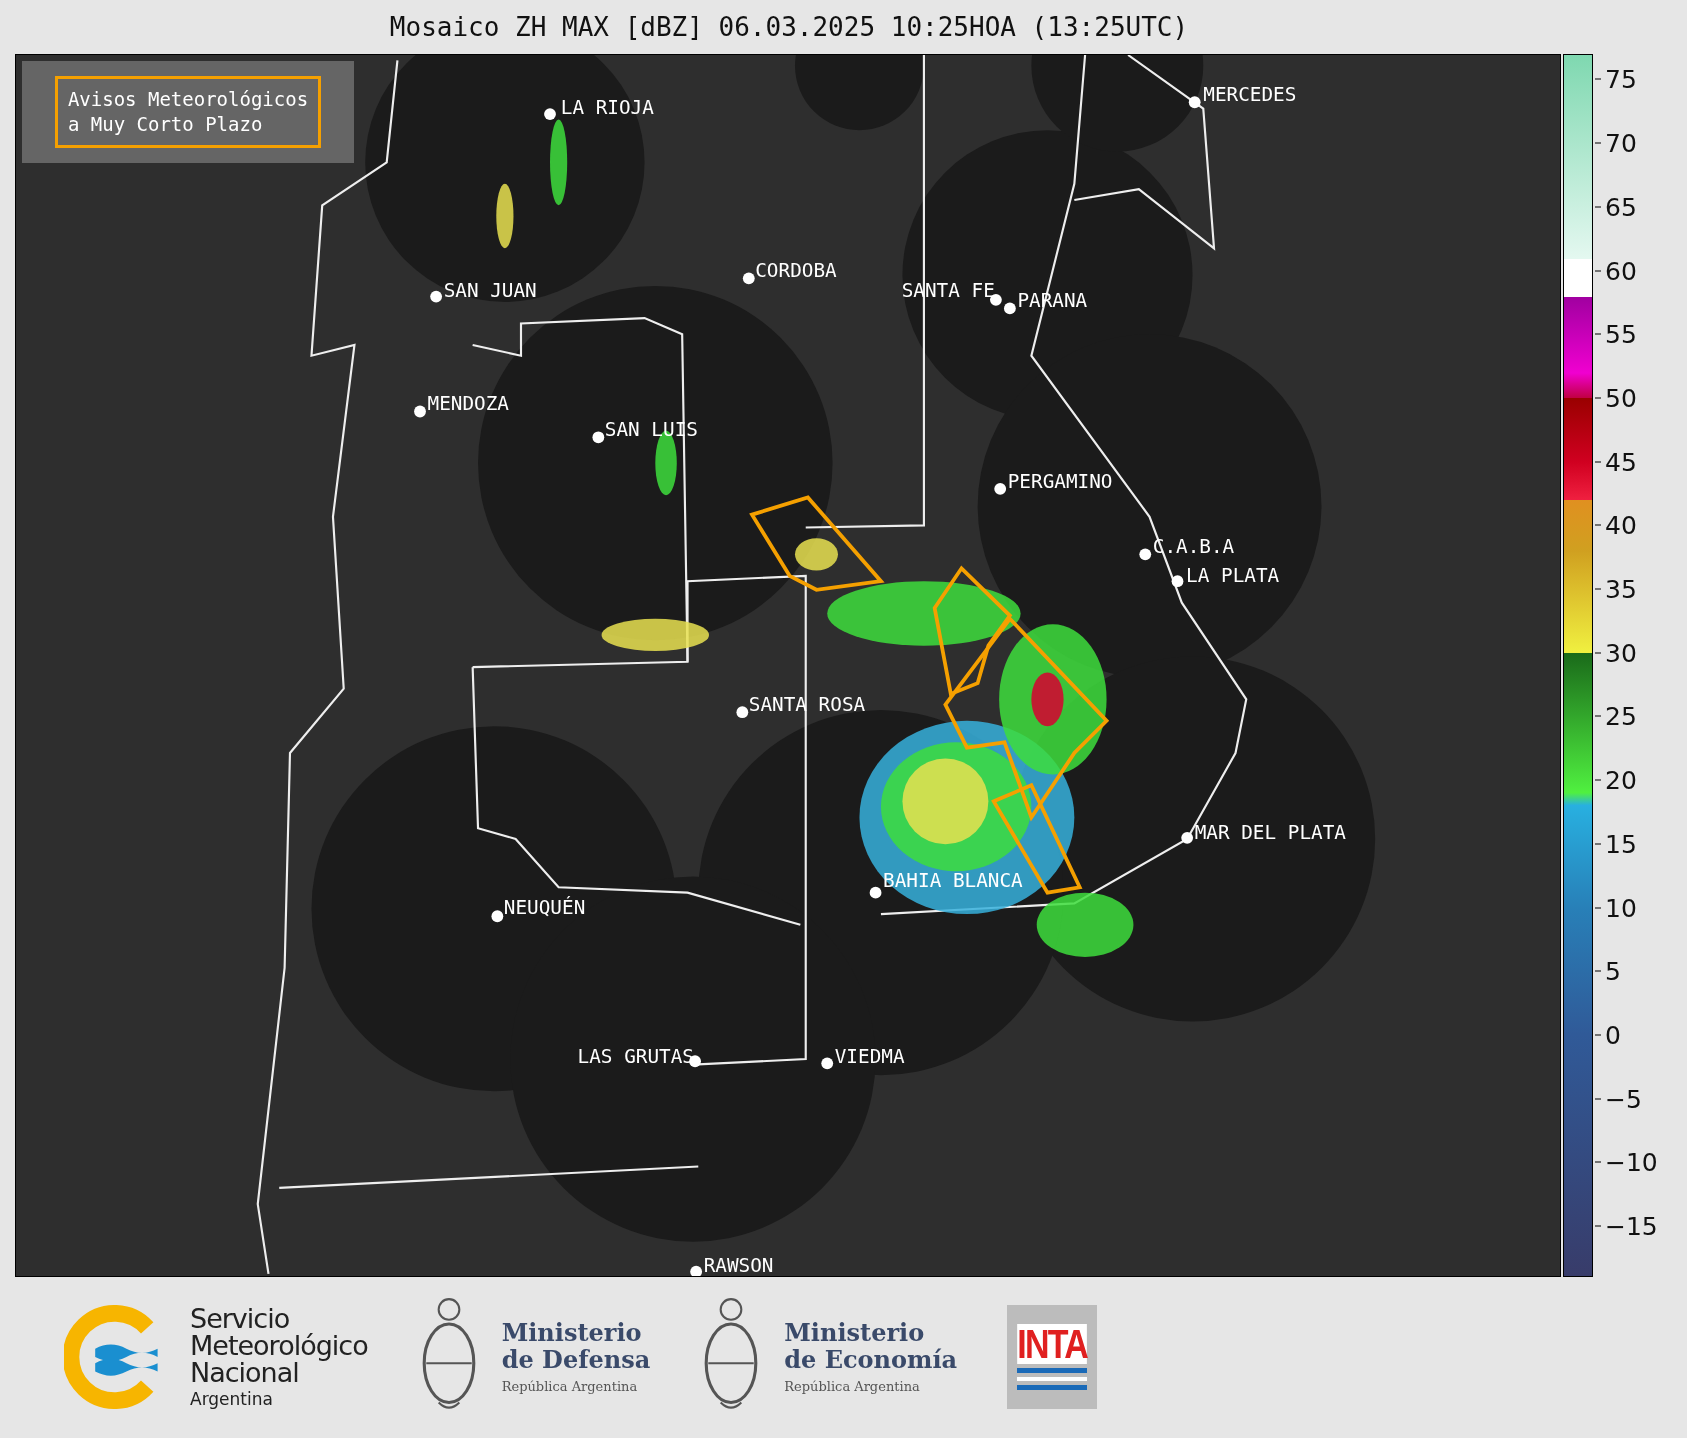 The height and width of the screenshot is (1438, 1687). I want to click on scale-tick-label: 10, so click(1621, 908).